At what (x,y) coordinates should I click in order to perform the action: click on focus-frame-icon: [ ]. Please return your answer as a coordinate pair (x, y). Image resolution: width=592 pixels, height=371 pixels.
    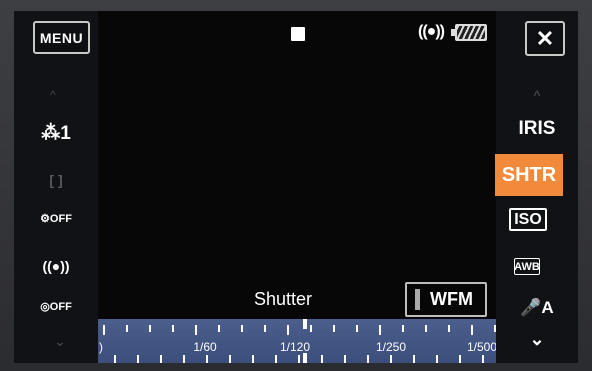
    Looking at the image, I should click on (56, 180).